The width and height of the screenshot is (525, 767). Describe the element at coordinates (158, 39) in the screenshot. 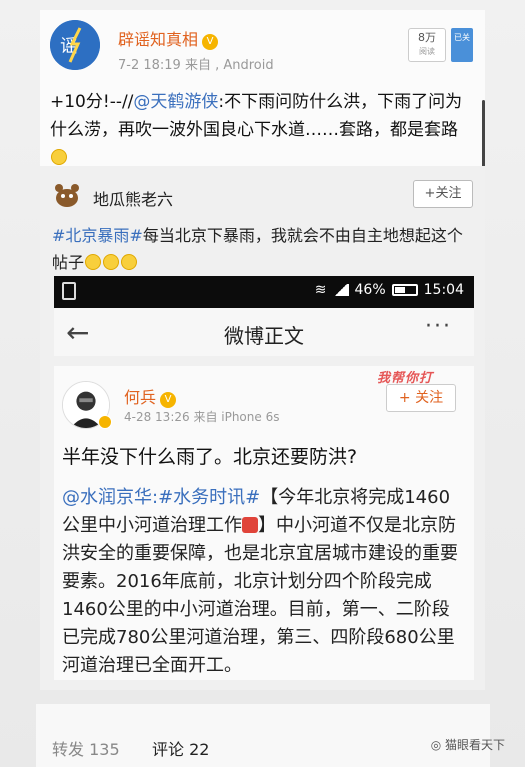

I see `author-name-text: 辟谣知真相` at that location.